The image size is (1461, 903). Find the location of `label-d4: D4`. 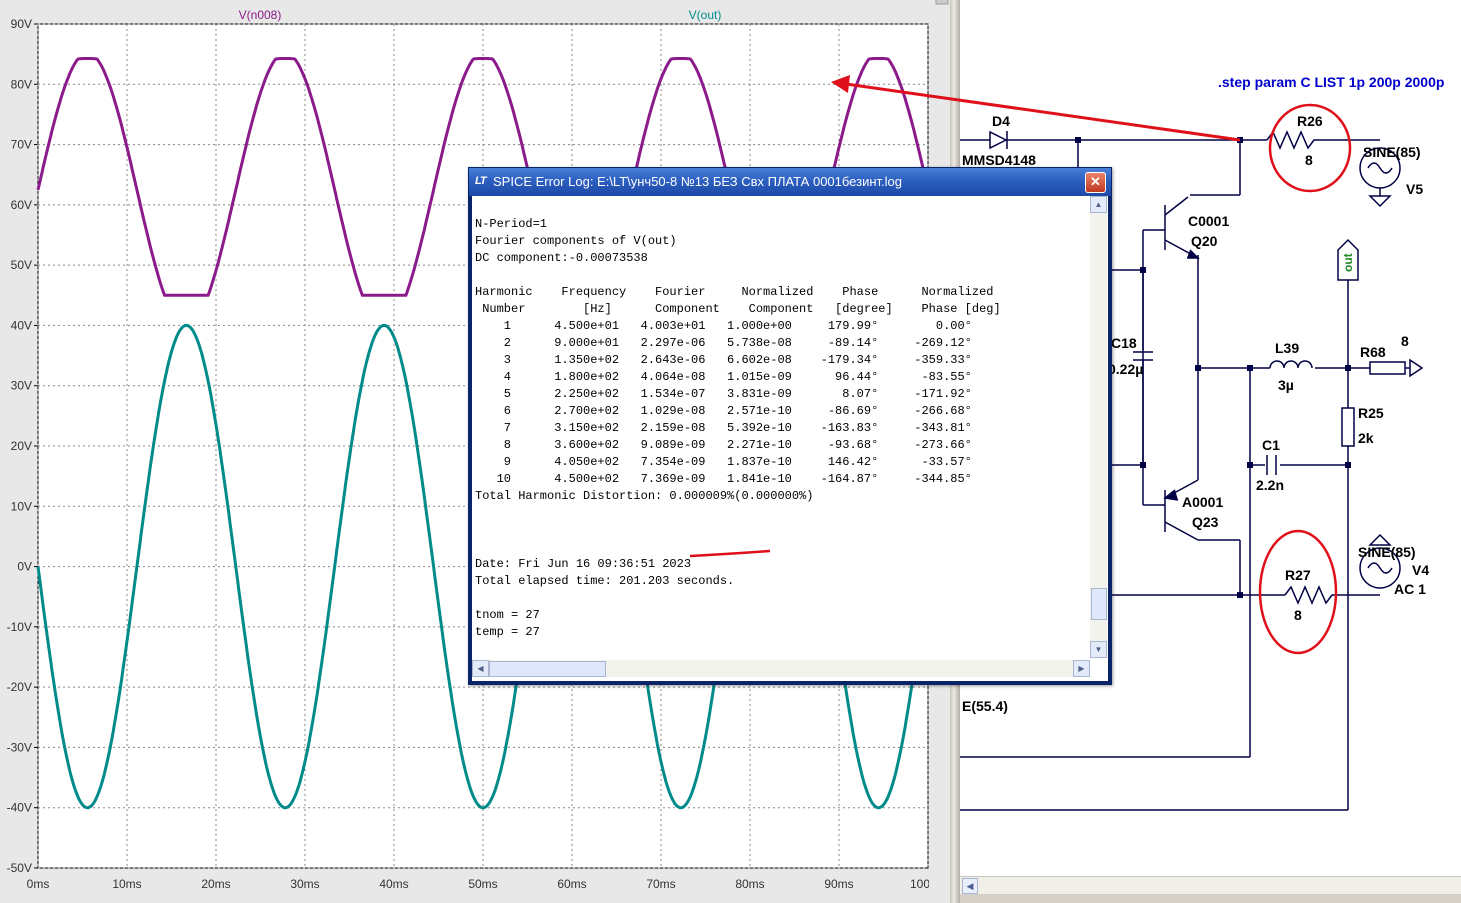

label-d4: D4 is located at coordinates (1001, 121).